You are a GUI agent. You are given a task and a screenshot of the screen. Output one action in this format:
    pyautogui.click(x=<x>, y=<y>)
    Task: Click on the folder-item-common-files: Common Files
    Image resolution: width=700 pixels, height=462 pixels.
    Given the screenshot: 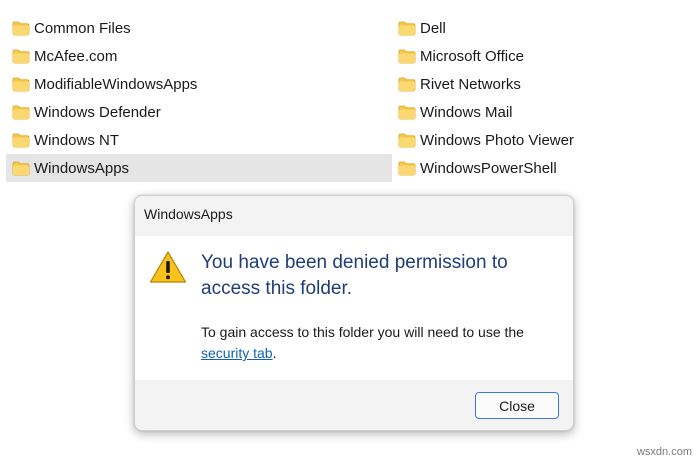 What is the action you would take?
    pyautogui.click(x=201, y=28)
    